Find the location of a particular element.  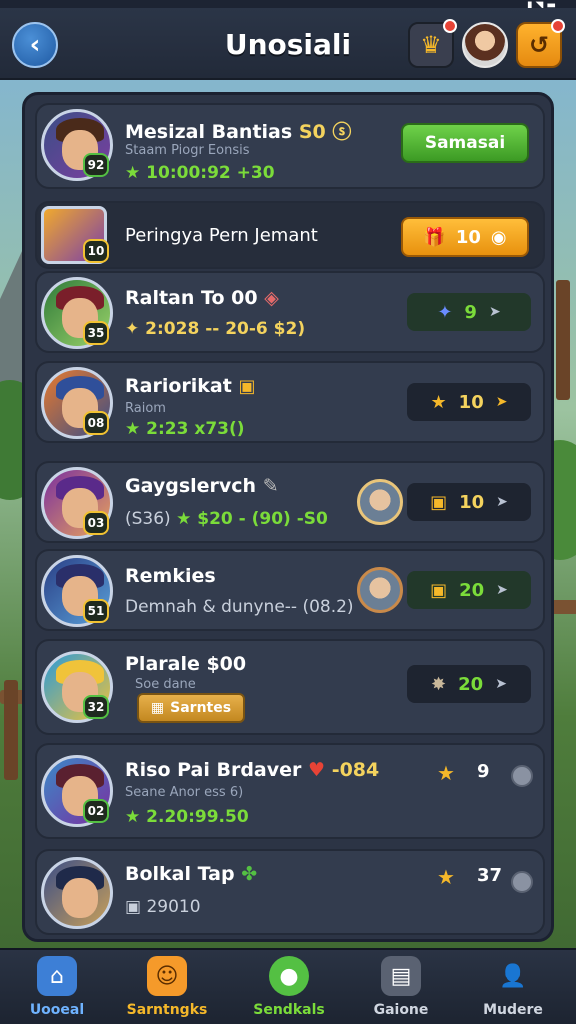

hero-name: Remkies is located at coordinates (170, 576).